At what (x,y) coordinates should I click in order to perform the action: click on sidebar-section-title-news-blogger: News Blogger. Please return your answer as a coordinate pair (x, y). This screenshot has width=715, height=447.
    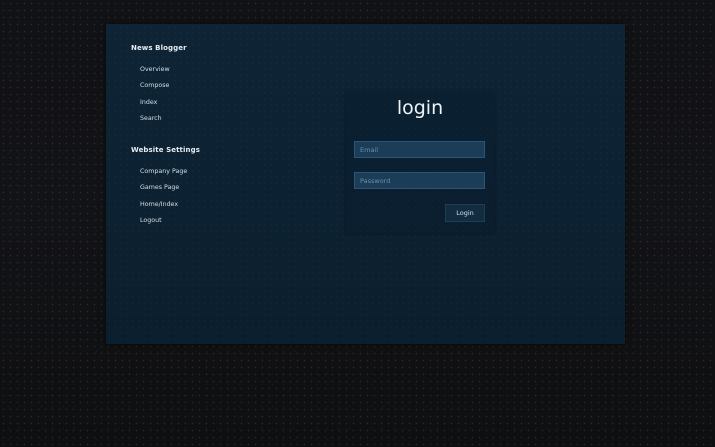
    Looking at the image, I should click on (159, 48).